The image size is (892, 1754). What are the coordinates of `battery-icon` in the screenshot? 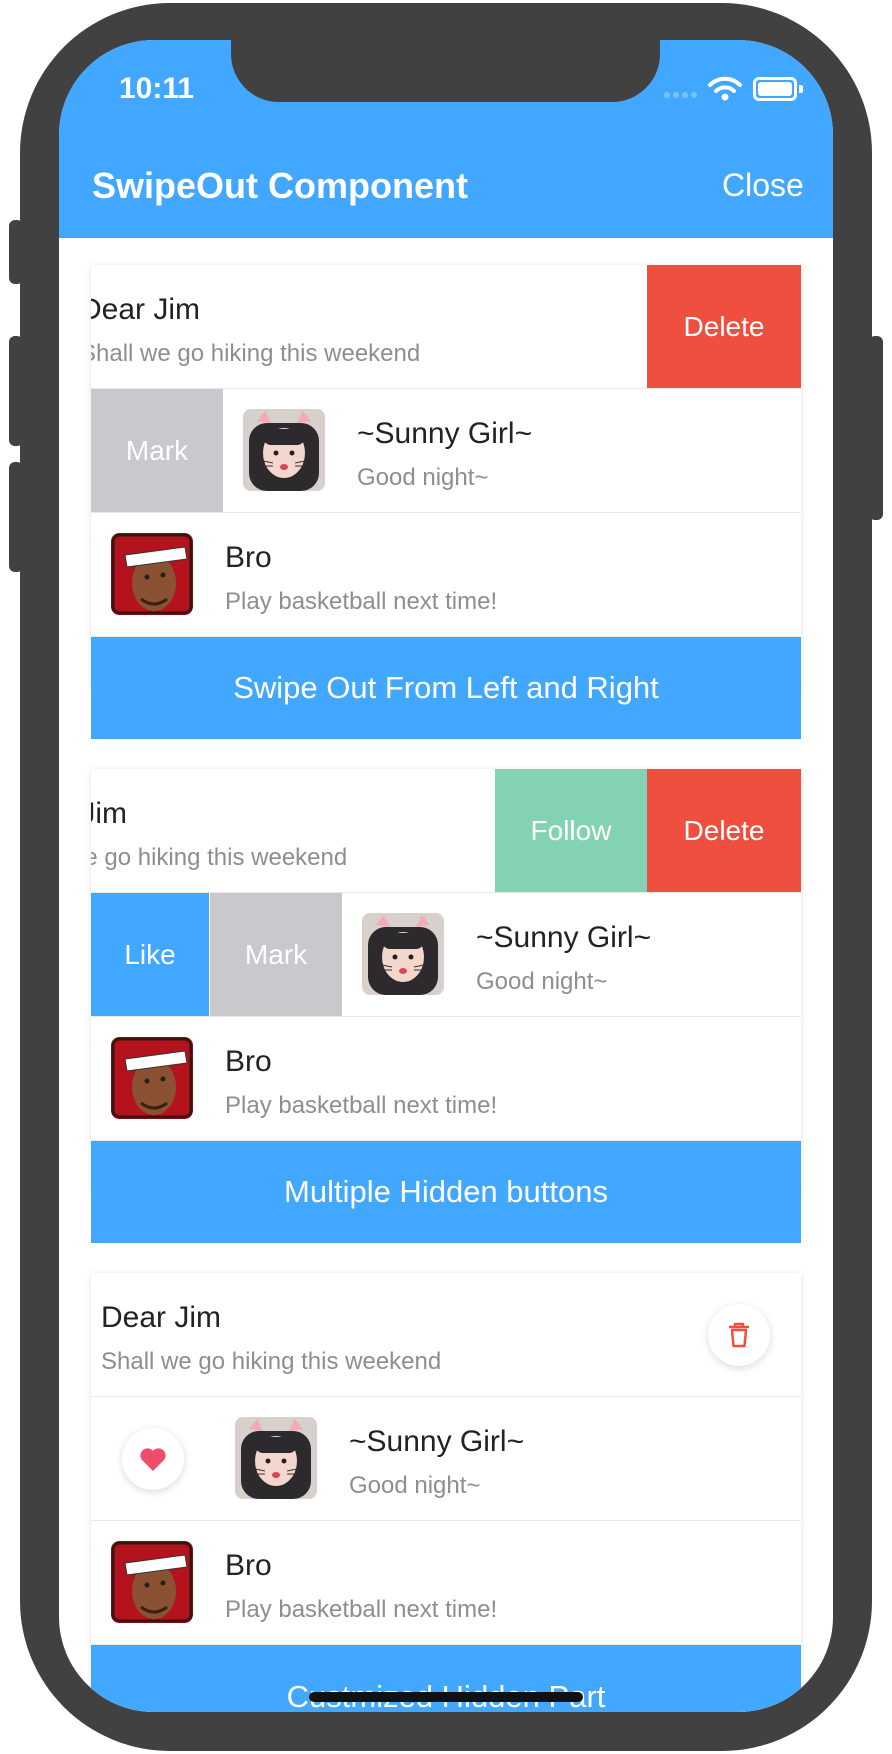 It's located at (778, 89).